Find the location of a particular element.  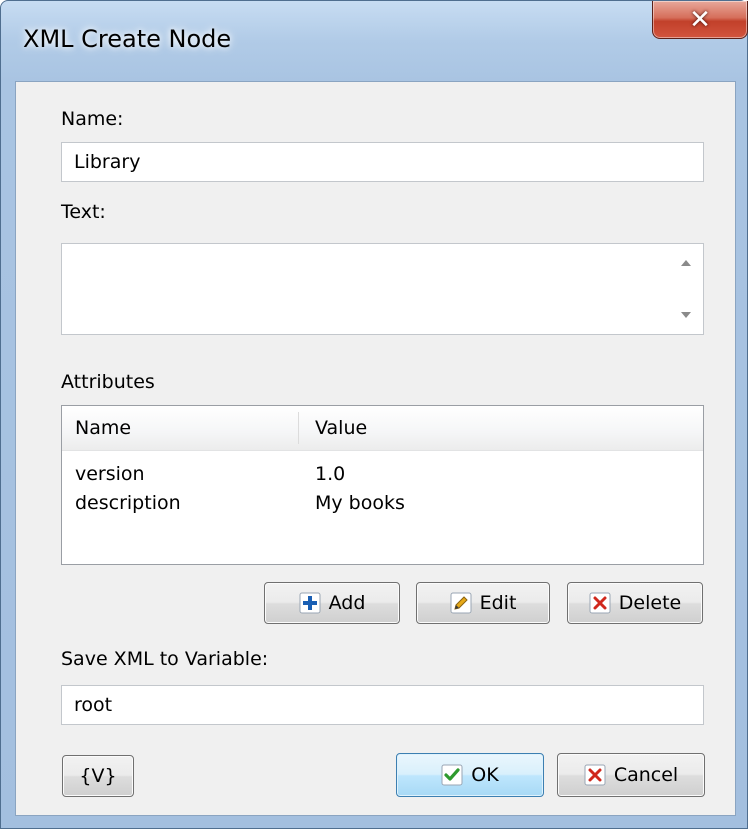

column-divider is located at coordinates (298, 428).